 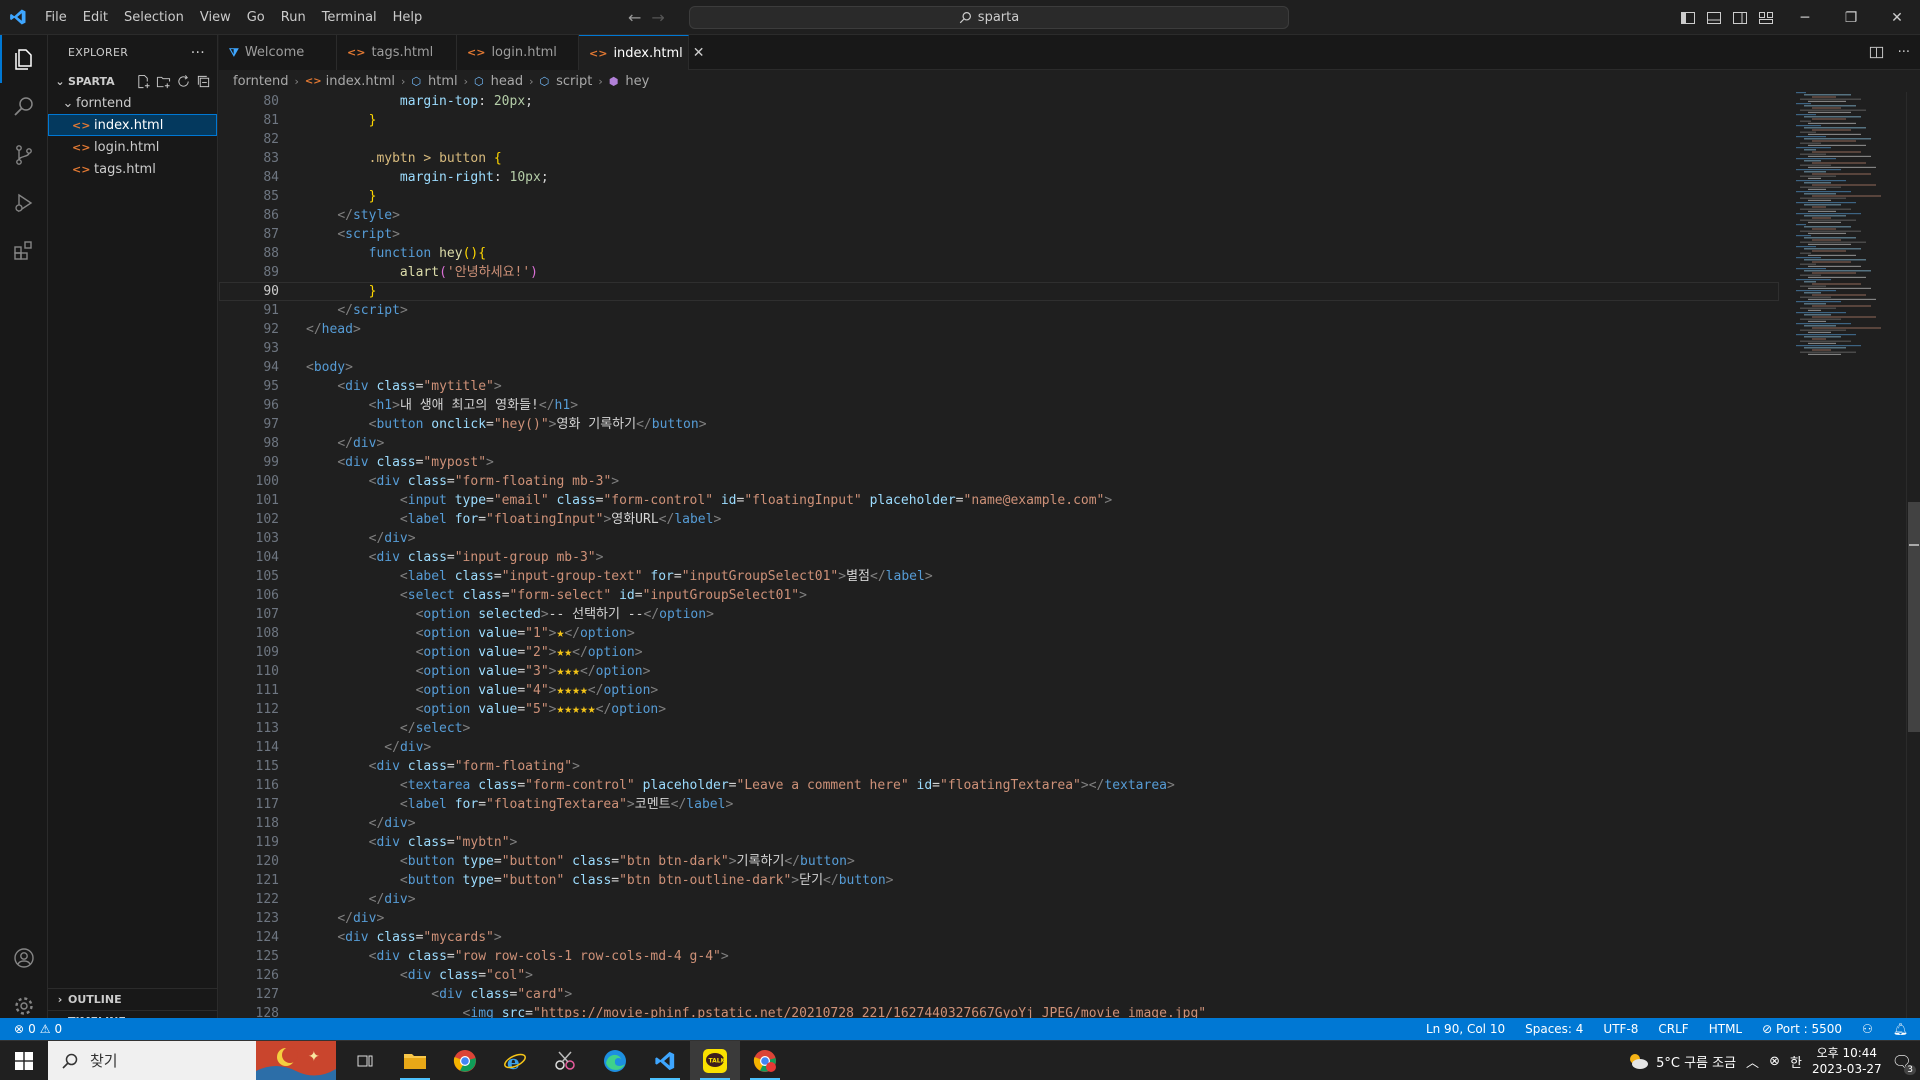 What do you see at coordinates (507, 81) in the screenshot?
I see `breadcrumb-item: head` at bounding box center [507, 81].